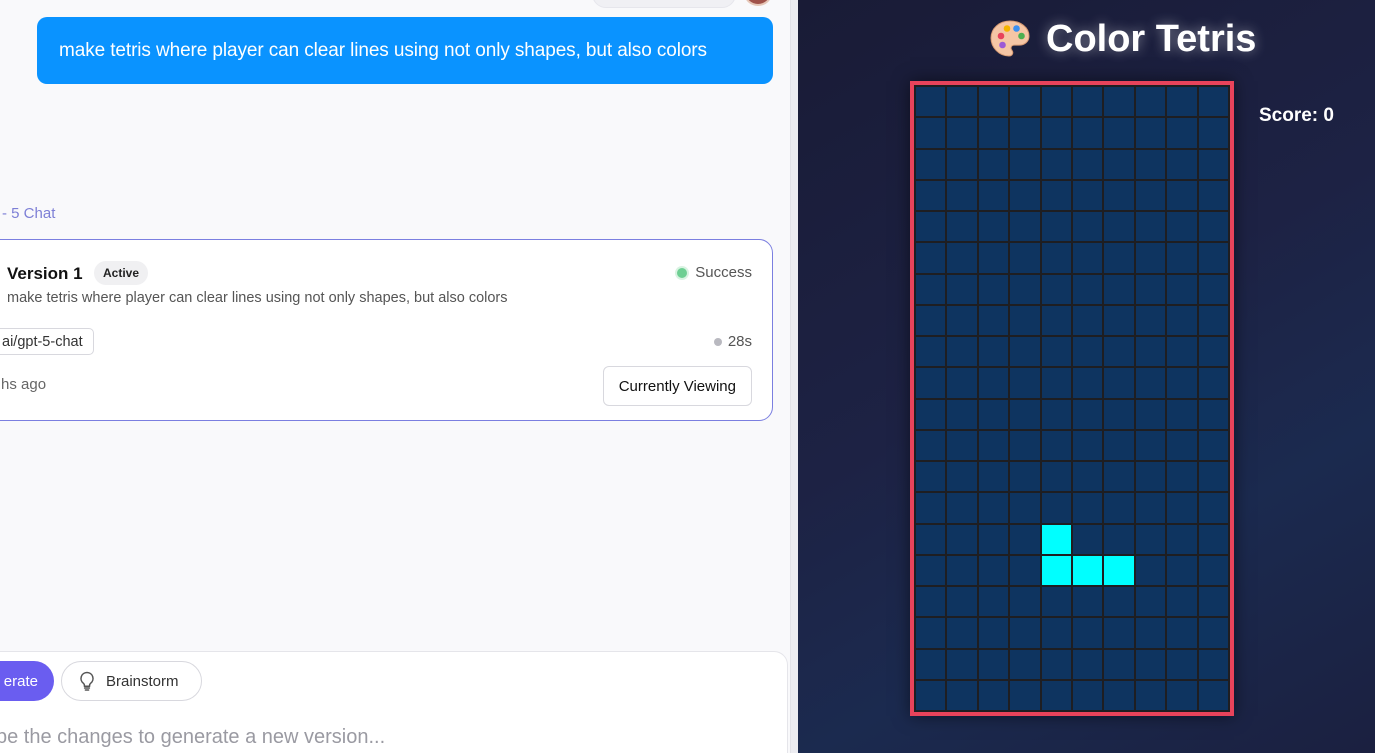  I want to click on status-indicator: Success, so click(714, 272).